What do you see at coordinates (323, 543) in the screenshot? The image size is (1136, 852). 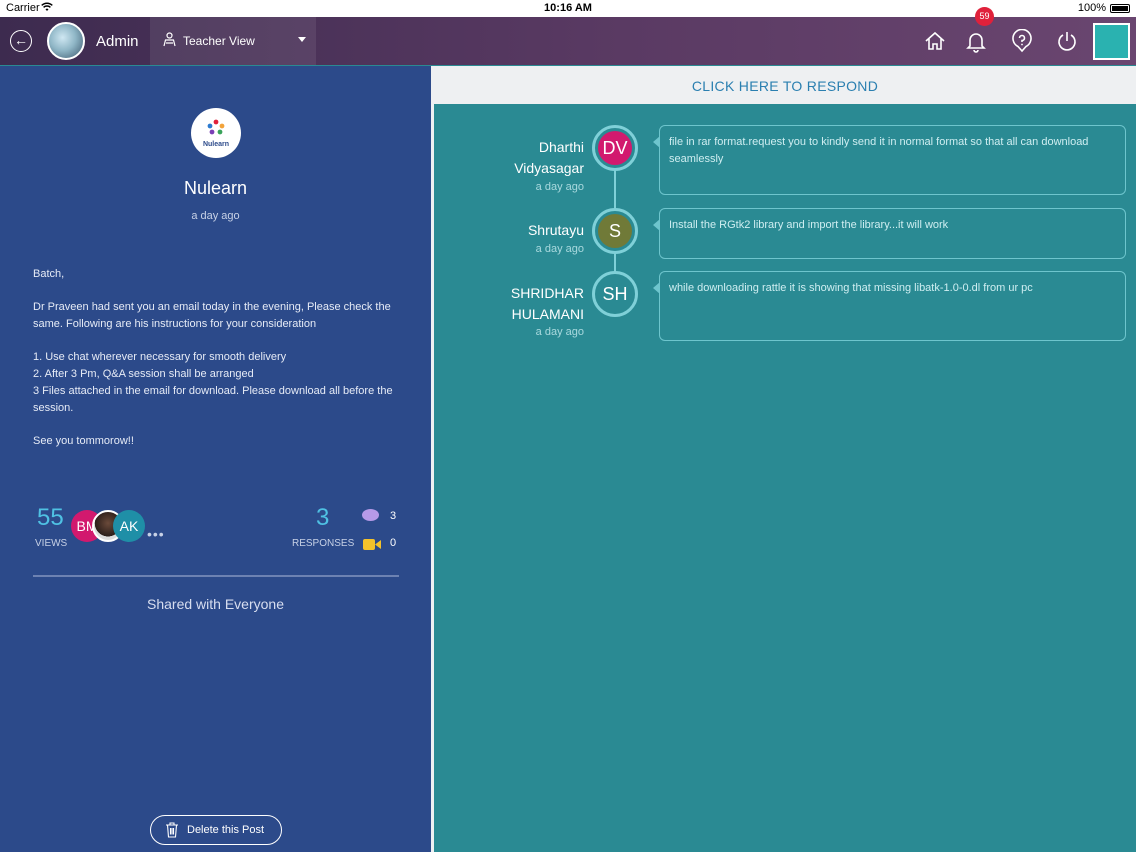 I see `responses-label: RESPONSES` at bounding box center [323, 543].